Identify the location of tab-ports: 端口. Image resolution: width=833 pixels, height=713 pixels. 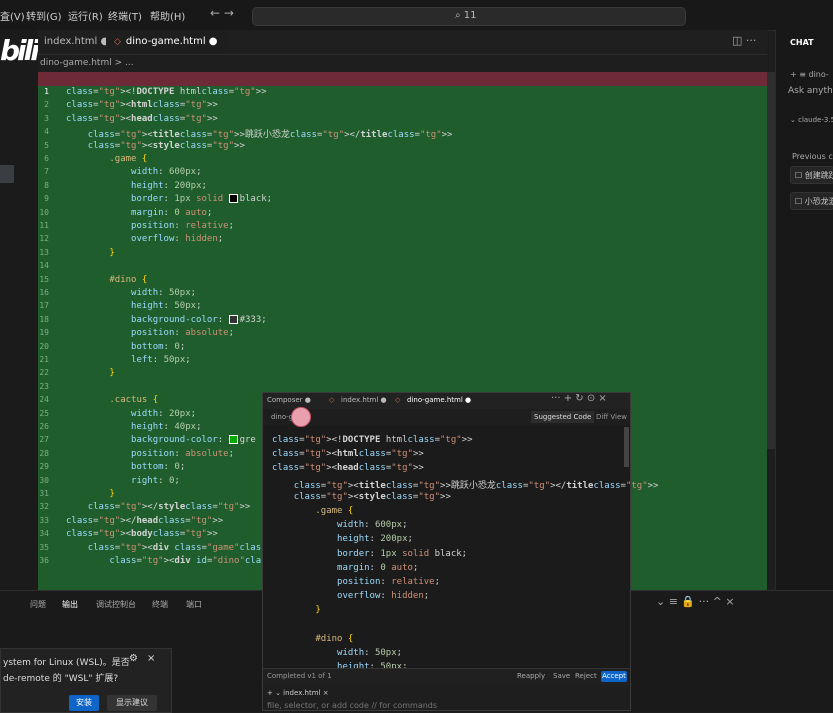
(194, 604).